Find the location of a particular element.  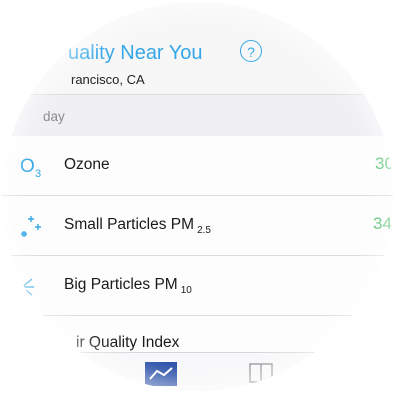

tab-learn is located at coordinates (261, 375).